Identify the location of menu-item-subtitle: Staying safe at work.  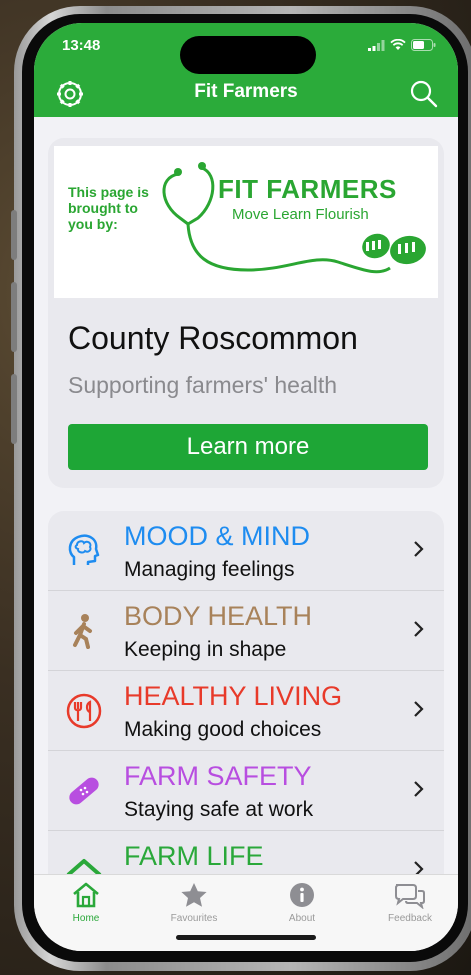
(219, 809).